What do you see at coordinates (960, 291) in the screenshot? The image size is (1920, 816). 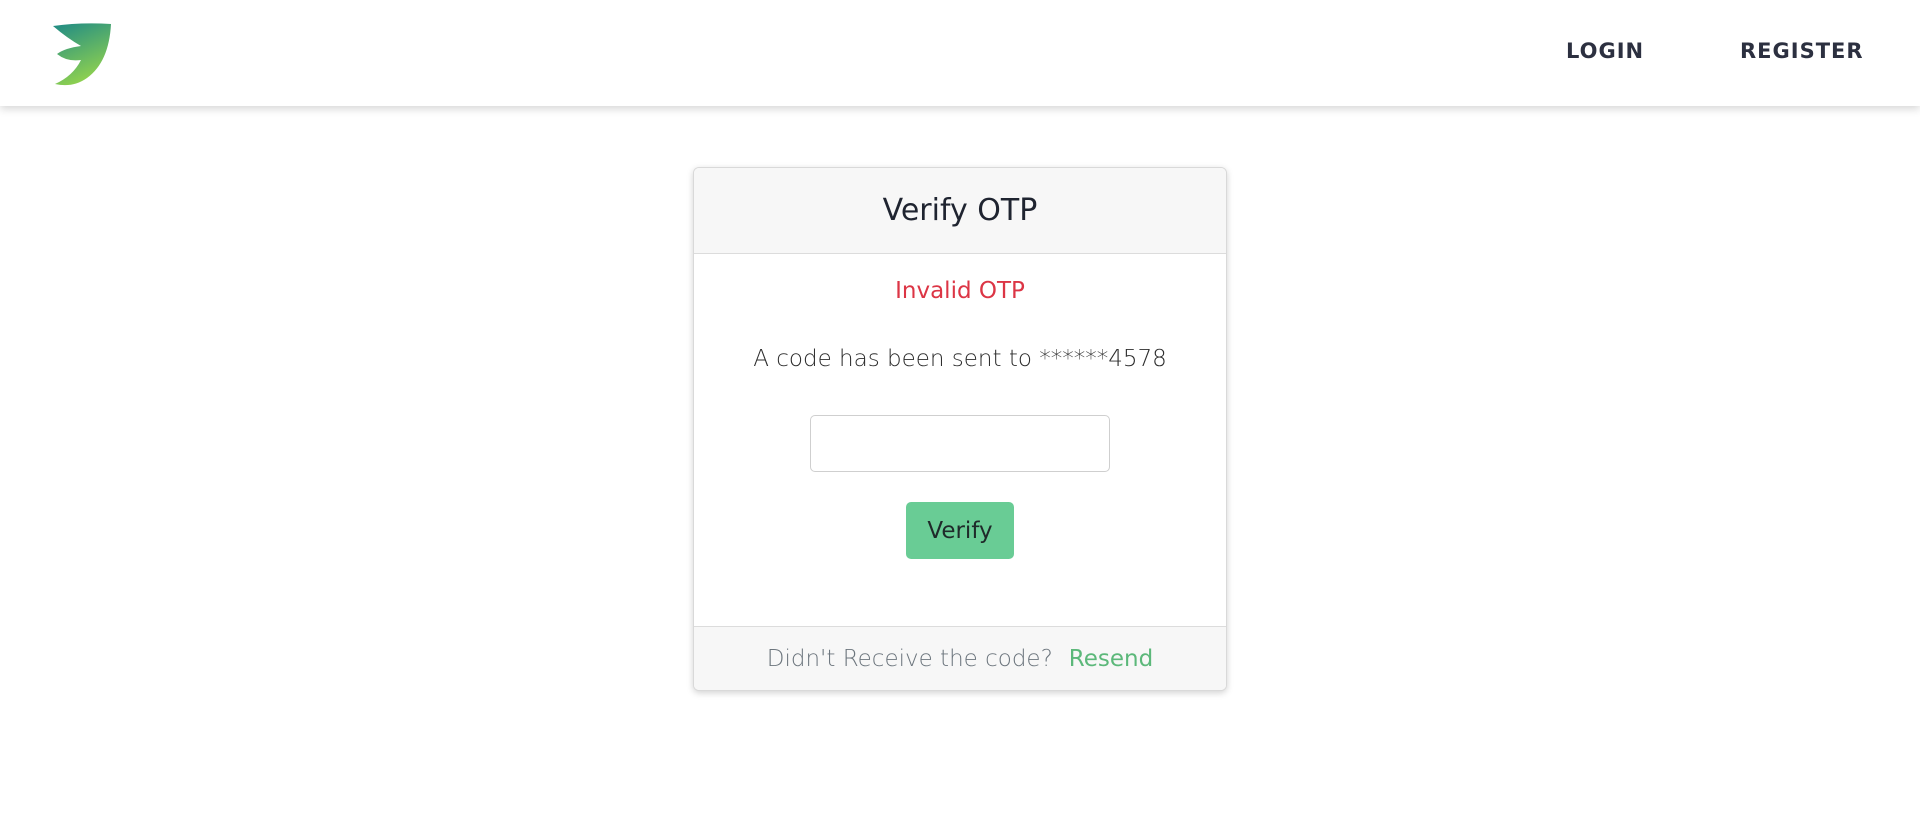 I see `error-message: Invalid OTP` at bounding box center [960, 291].